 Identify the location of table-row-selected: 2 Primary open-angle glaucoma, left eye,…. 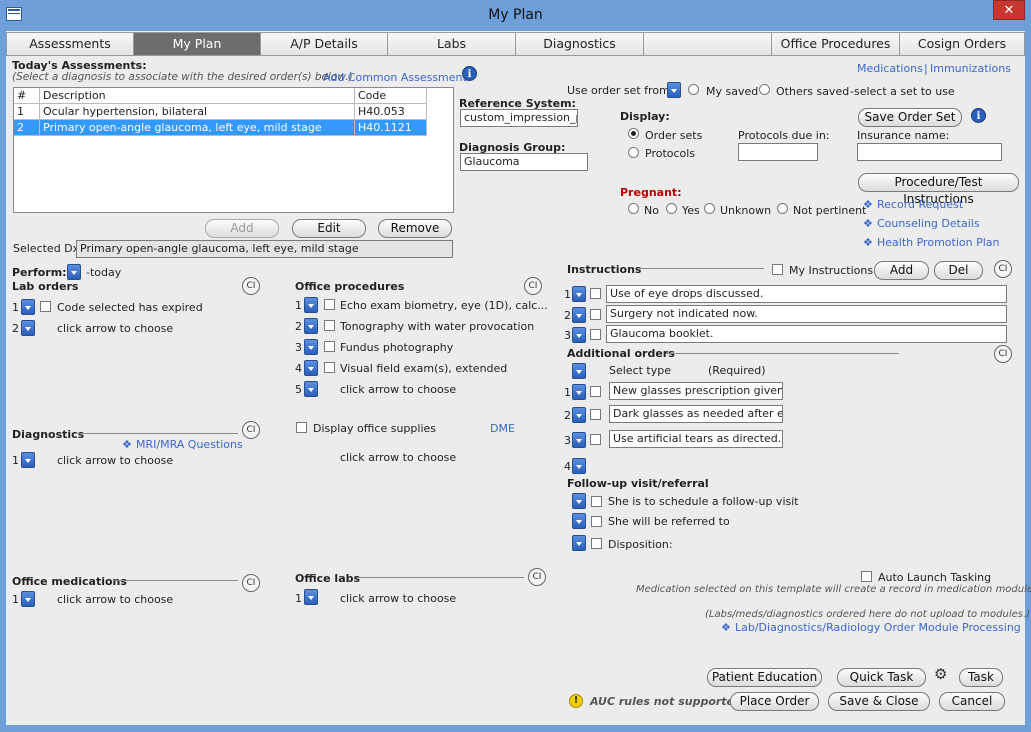
(220, 128).